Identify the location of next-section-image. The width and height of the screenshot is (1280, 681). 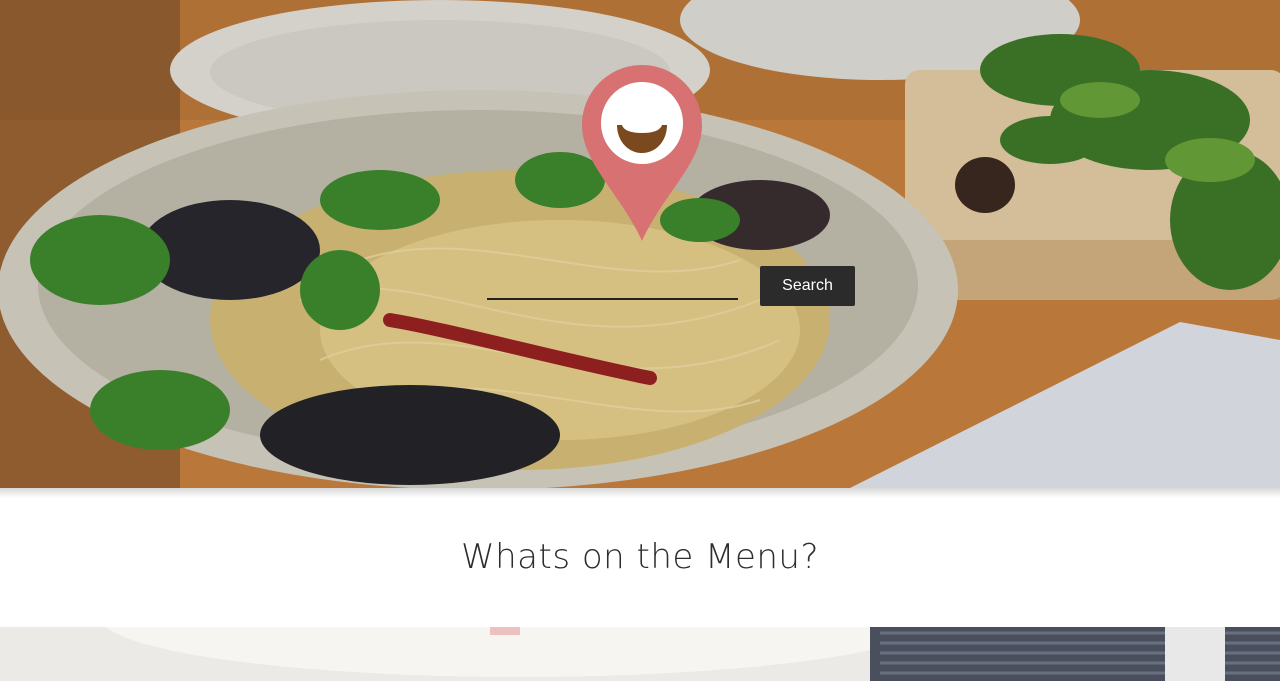
(640, 654).